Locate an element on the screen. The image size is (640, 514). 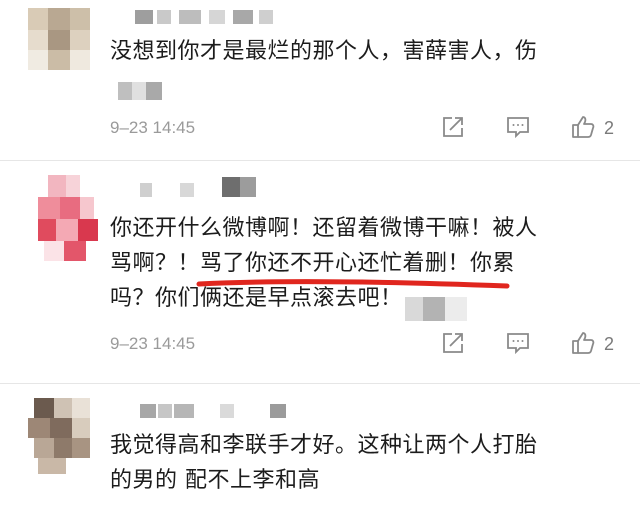
red-underline-annotation is located at coordinates (353, 284).